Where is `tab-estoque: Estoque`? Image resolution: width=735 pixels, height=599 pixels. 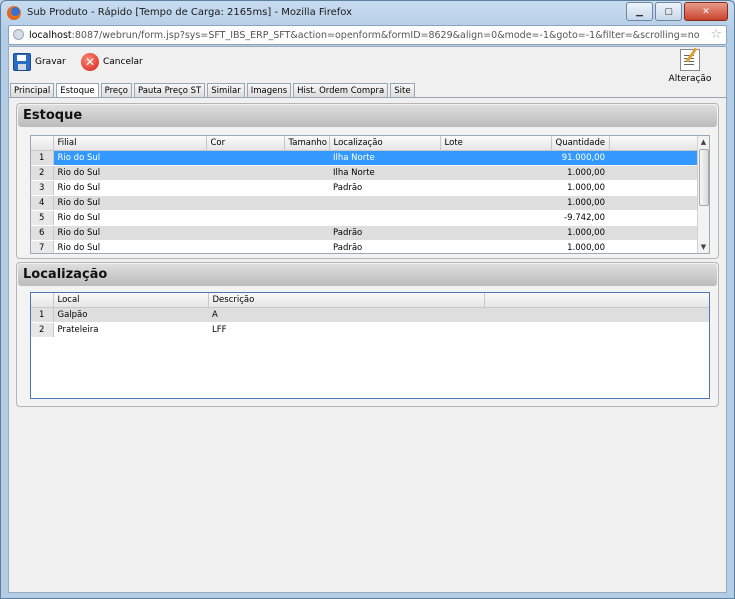 tab-estoque: Estoque is located at coordinates (77, 90).